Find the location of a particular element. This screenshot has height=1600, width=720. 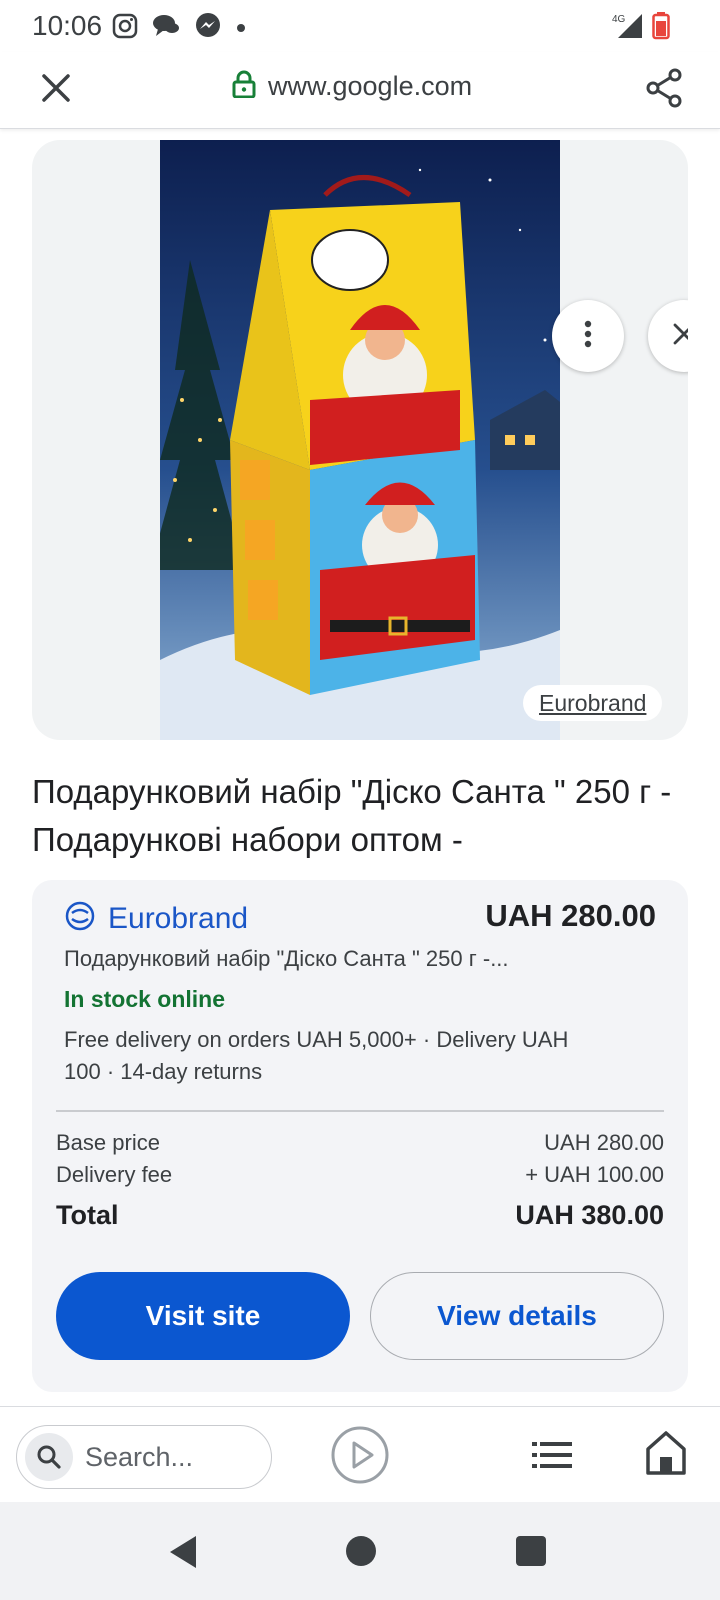

more-notifications-dot-icon is located at coordinates (241, 29).